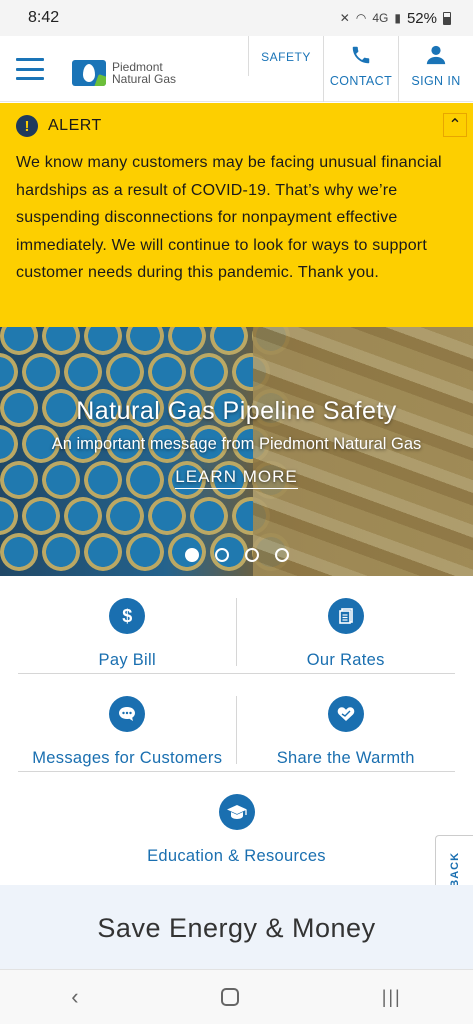 The height and width of the screenshot is (1024, 473). I want to click on dollar-icon: $, so click(127, 616).